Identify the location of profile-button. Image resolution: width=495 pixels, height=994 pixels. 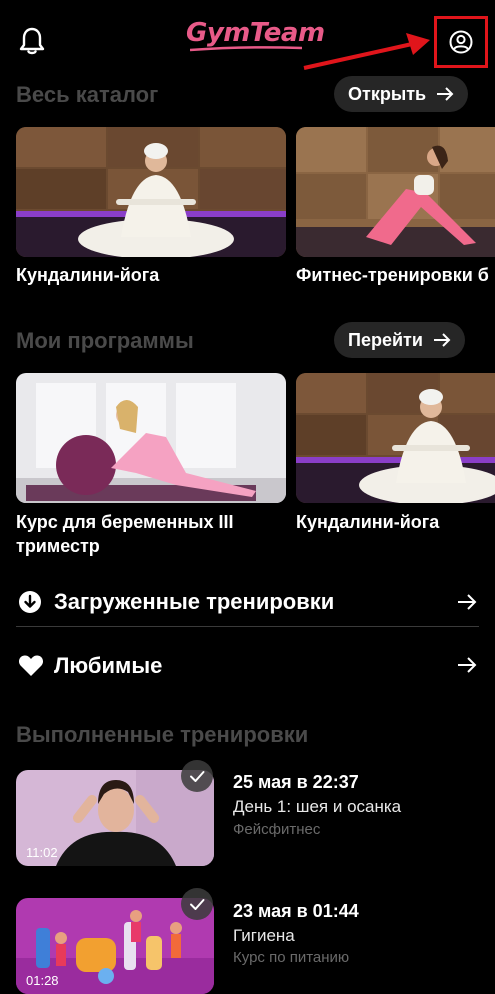
(461, 42).